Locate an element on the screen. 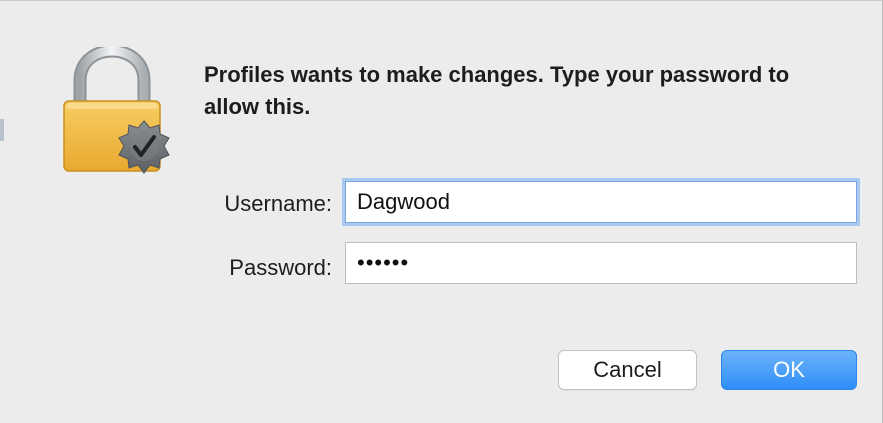 The image size is (883, 423). password-field is located at coordinates (601, 263).